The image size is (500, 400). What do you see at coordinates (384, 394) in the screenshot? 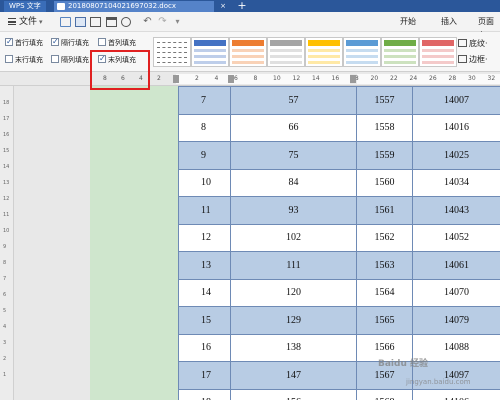
I see `table-cell: 1568` at bounding box center [384, 394].